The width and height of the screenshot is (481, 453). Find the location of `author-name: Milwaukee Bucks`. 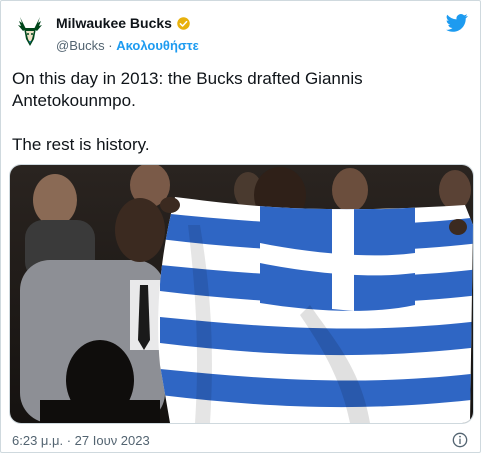

author-name: Milwaukee Bucks is located at coordinates (114, 23).